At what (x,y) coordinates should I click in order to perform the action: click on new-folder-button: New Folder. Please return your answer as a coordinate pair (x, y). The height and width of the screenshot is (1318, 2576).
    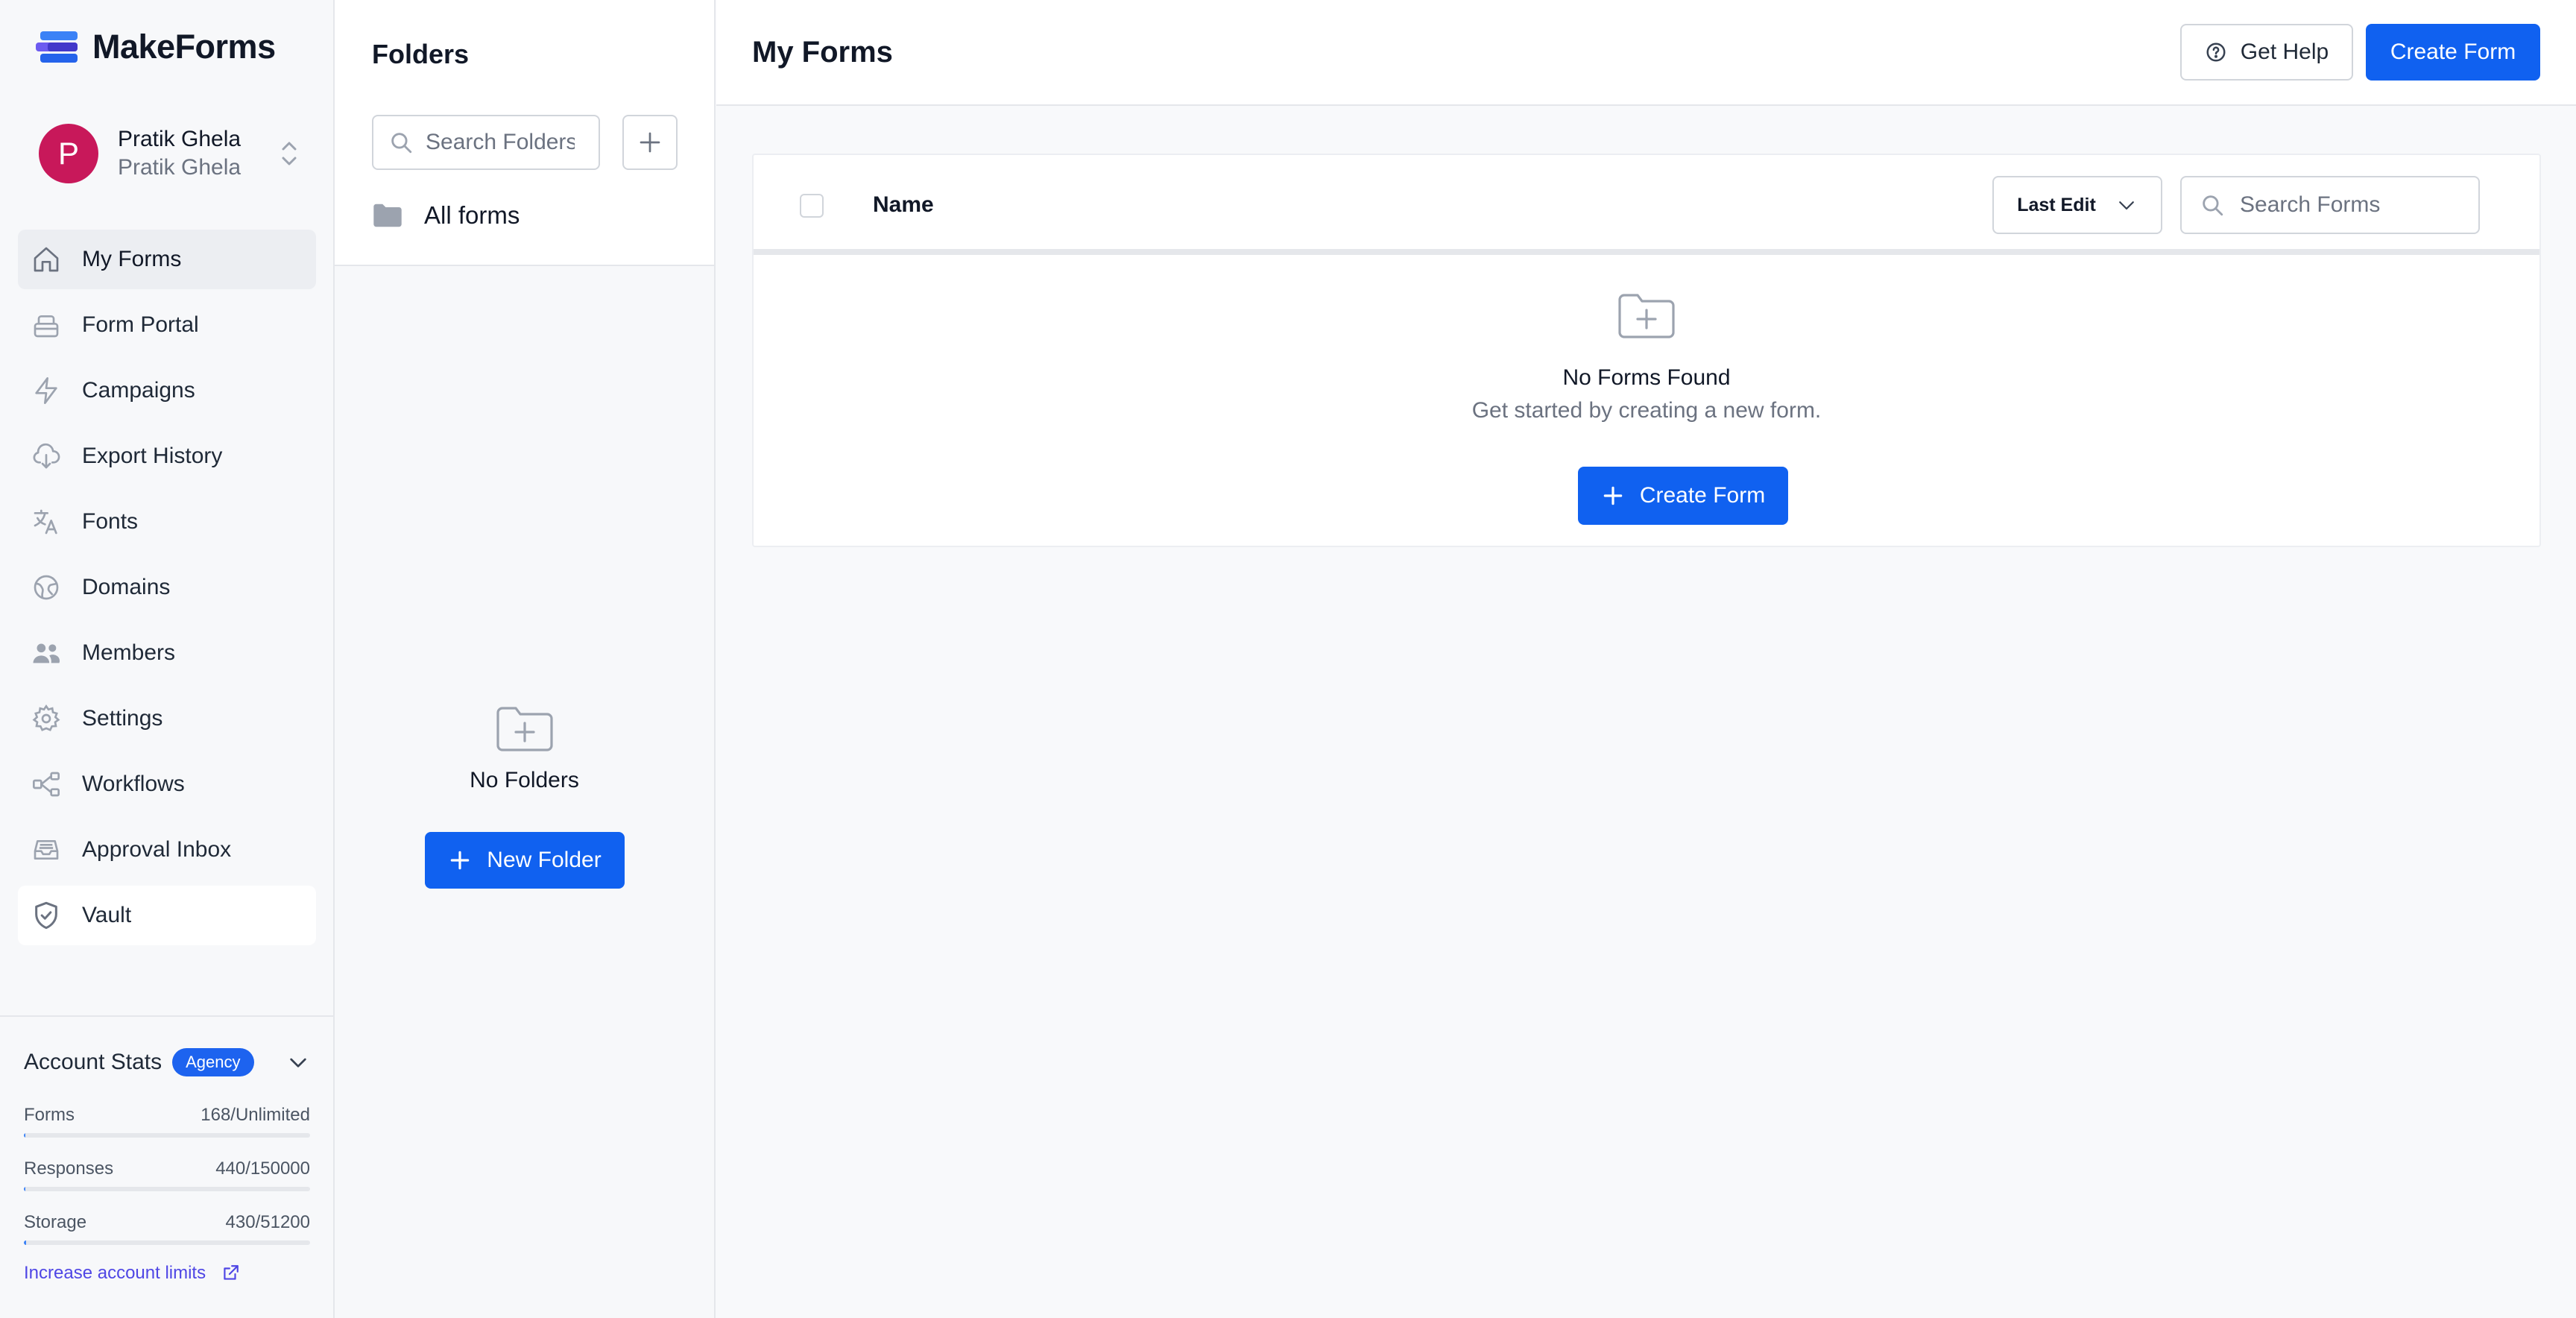
    Looking at the image, I should click on (525, 861).